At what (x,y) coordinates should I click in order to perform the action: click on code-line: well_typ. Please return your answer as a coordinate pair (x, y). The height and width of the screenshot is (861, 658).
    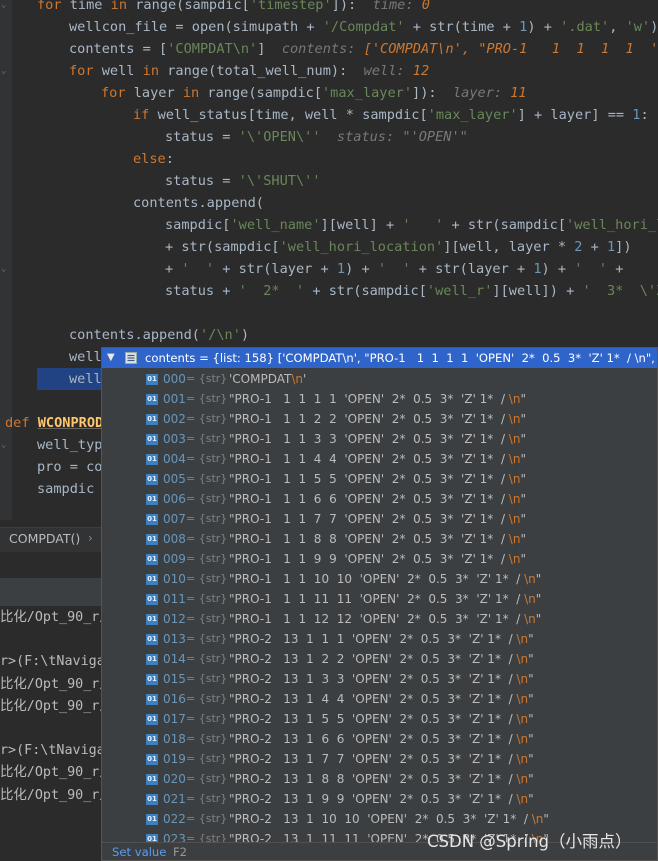
    Looking at the image, I should click on (69, 445).